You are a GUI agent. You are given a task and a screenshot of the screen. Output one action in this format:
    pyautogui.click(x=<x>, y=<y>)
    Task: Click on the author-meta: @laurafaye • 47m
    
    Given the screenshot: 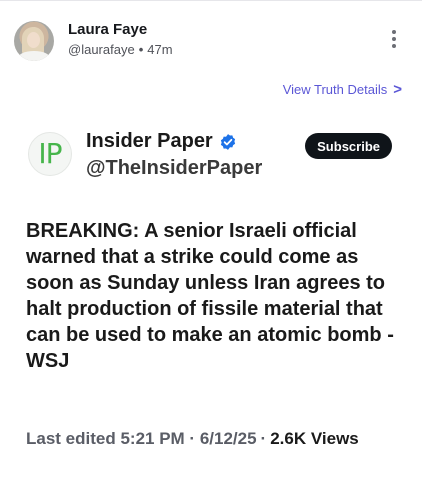 What is the action you would take?
    pyautogui.click(x=120, y=49)
    